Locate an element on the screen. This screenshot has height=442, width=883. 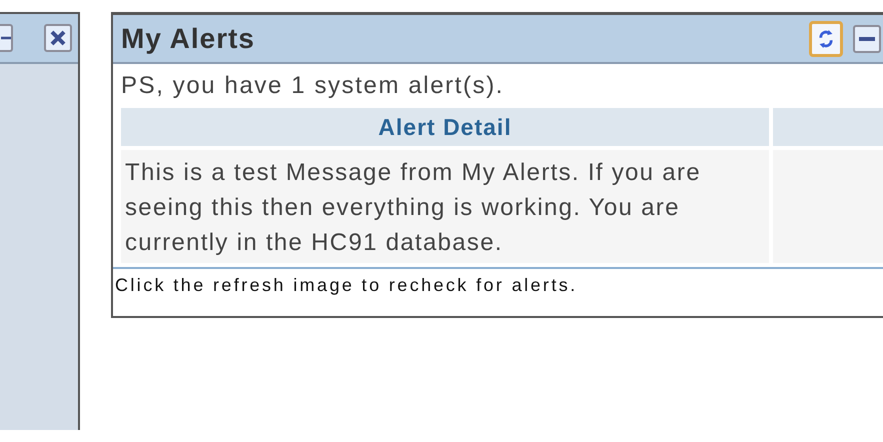
refresh-icon is located at coordinates (826, 39).